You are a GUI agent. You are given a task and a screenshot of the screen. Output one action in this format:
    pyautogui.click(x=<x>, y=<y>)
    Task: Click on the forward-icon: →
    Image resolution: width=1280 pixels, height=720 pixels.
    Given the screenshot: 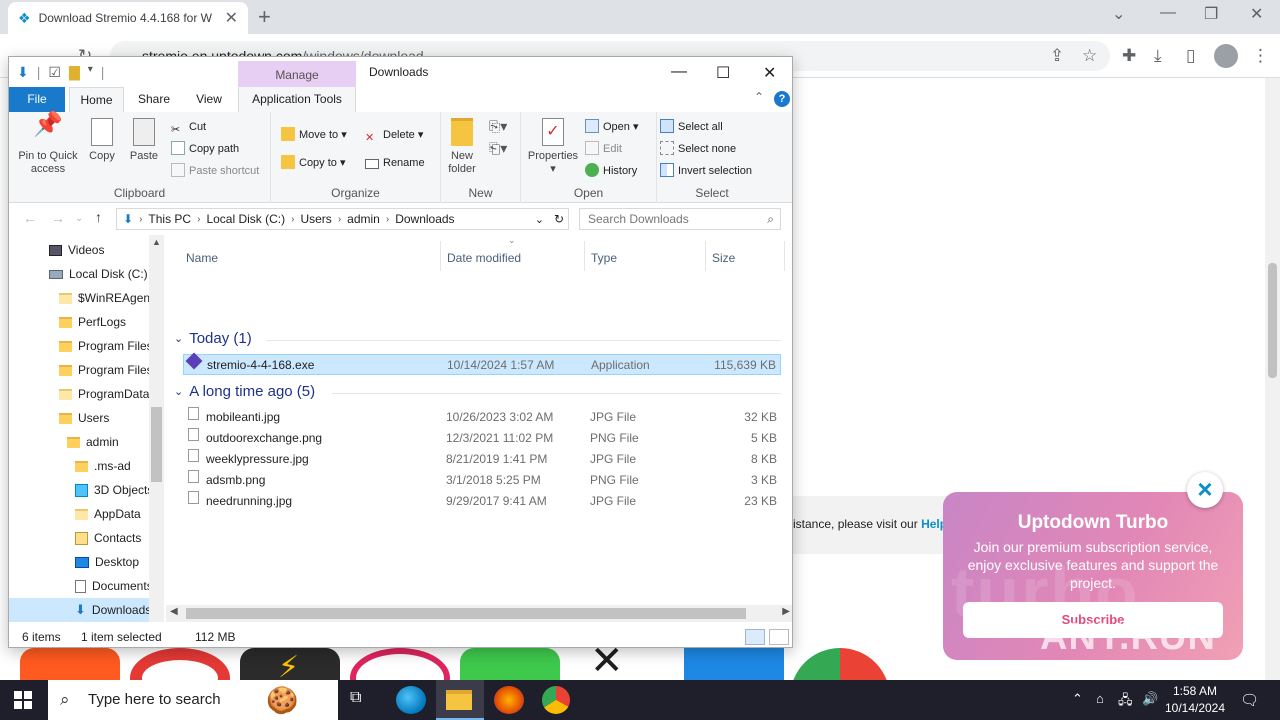 What is the action you would take?
    pyautogui.click(x=58, y=218)
    